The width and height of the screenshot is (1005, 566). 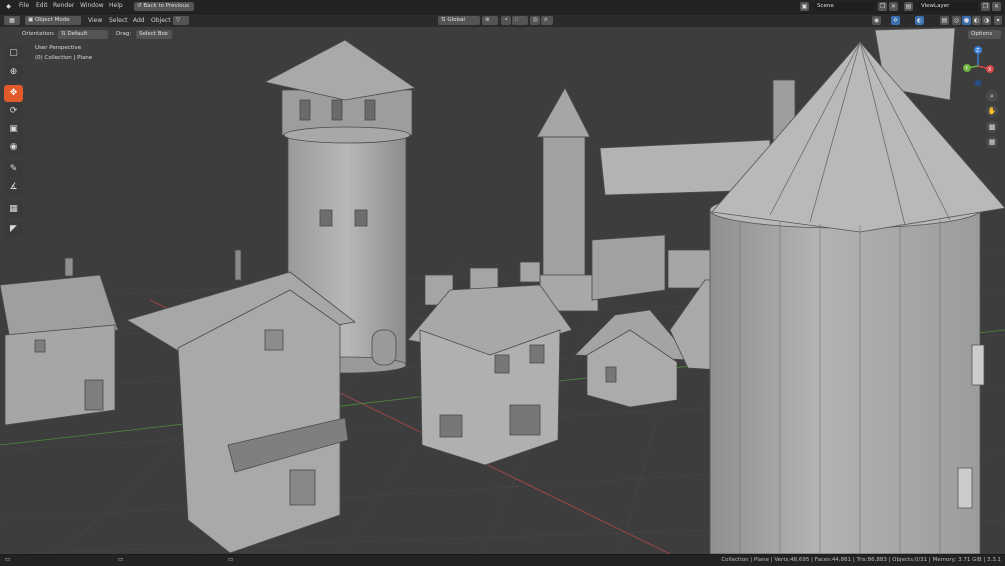 I want to click on menu-help: Help, so click(x=116, y=5).